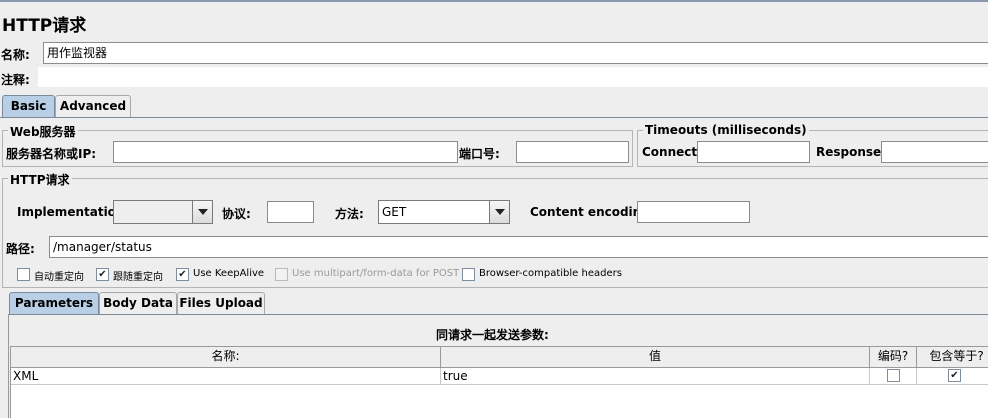 This screenshot has height=418, width=988. I want to click on param-include-equals-cell, so click(952, 376).